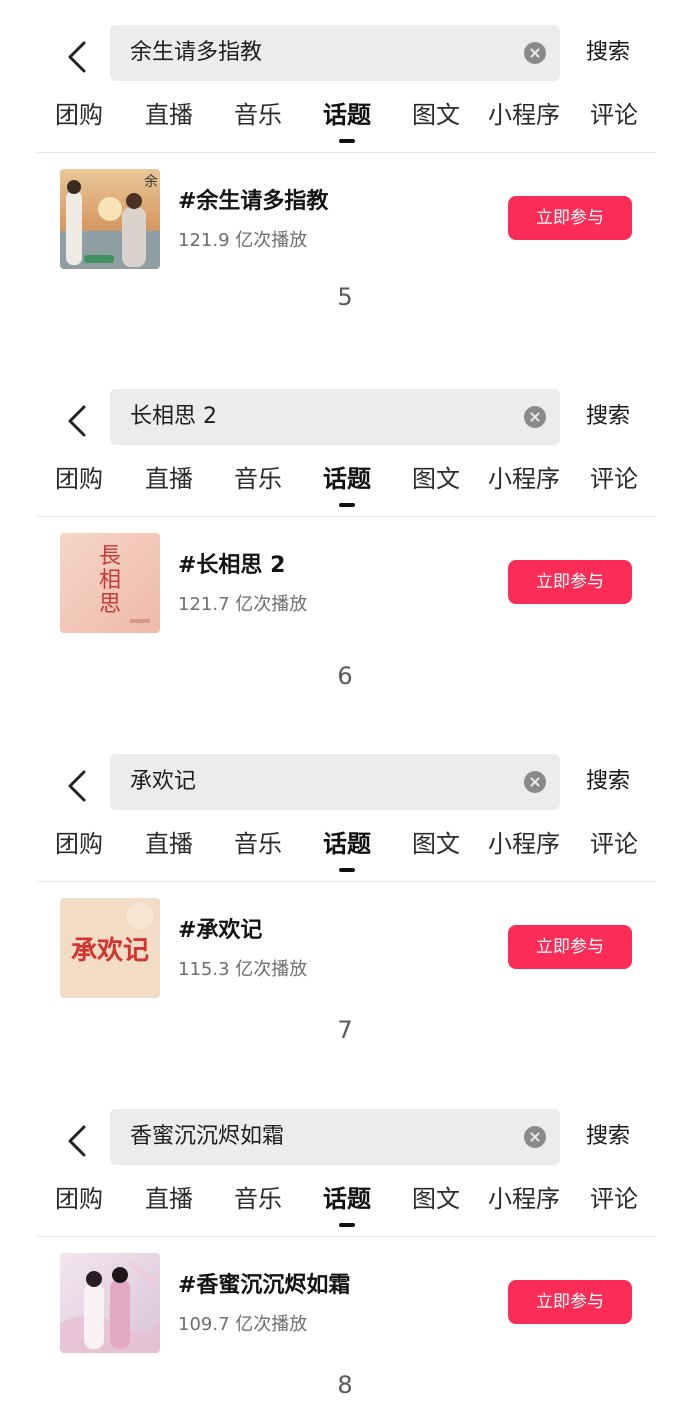 The width and height of the screenshot is (690, 1416). What do you see at coordinates (243, 1324) in the screenshot?
I see `play-count: 109.7 亿次播放` at bounding box center [243, 1324].